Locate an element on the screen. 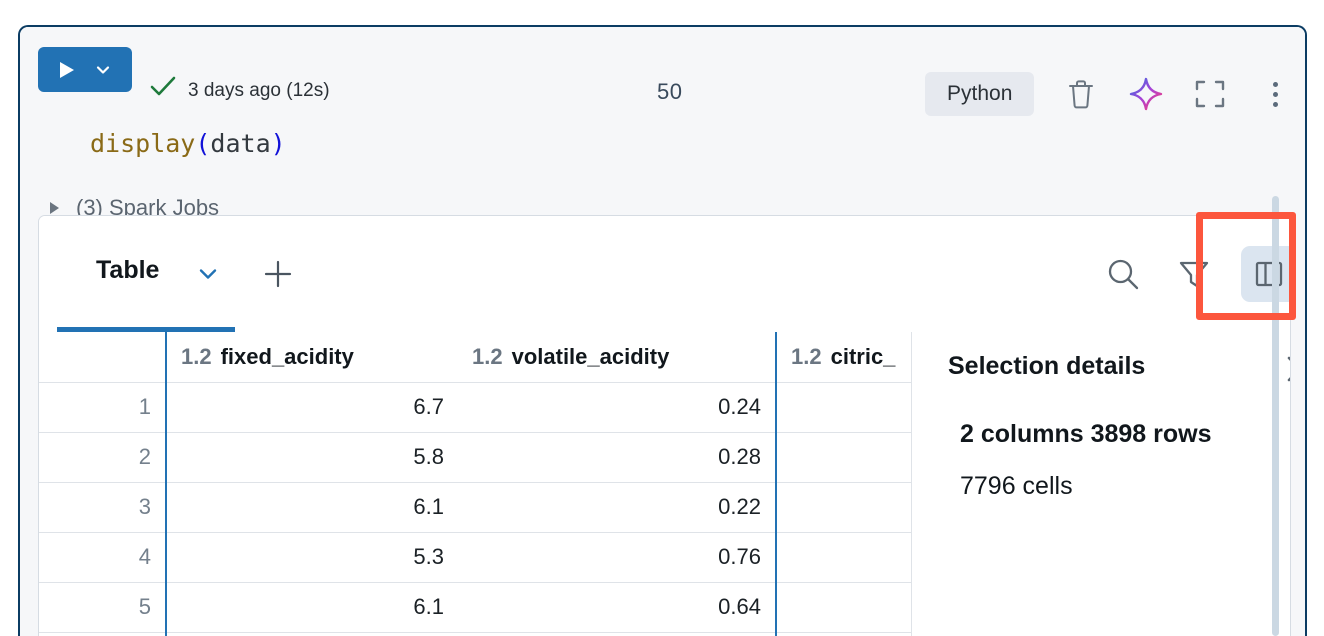  code-token-open-paren: ( is located at coordinates (203, 143).